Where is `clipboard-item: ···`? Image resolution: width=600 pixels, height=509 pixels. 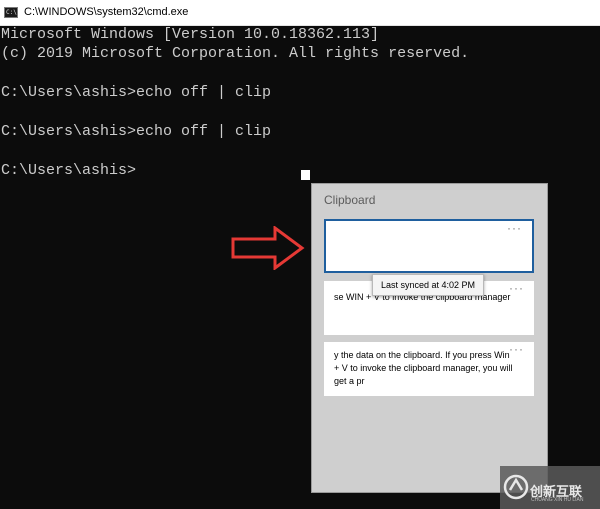 clipboard-item: ··· is located at coordinates (429, 246).